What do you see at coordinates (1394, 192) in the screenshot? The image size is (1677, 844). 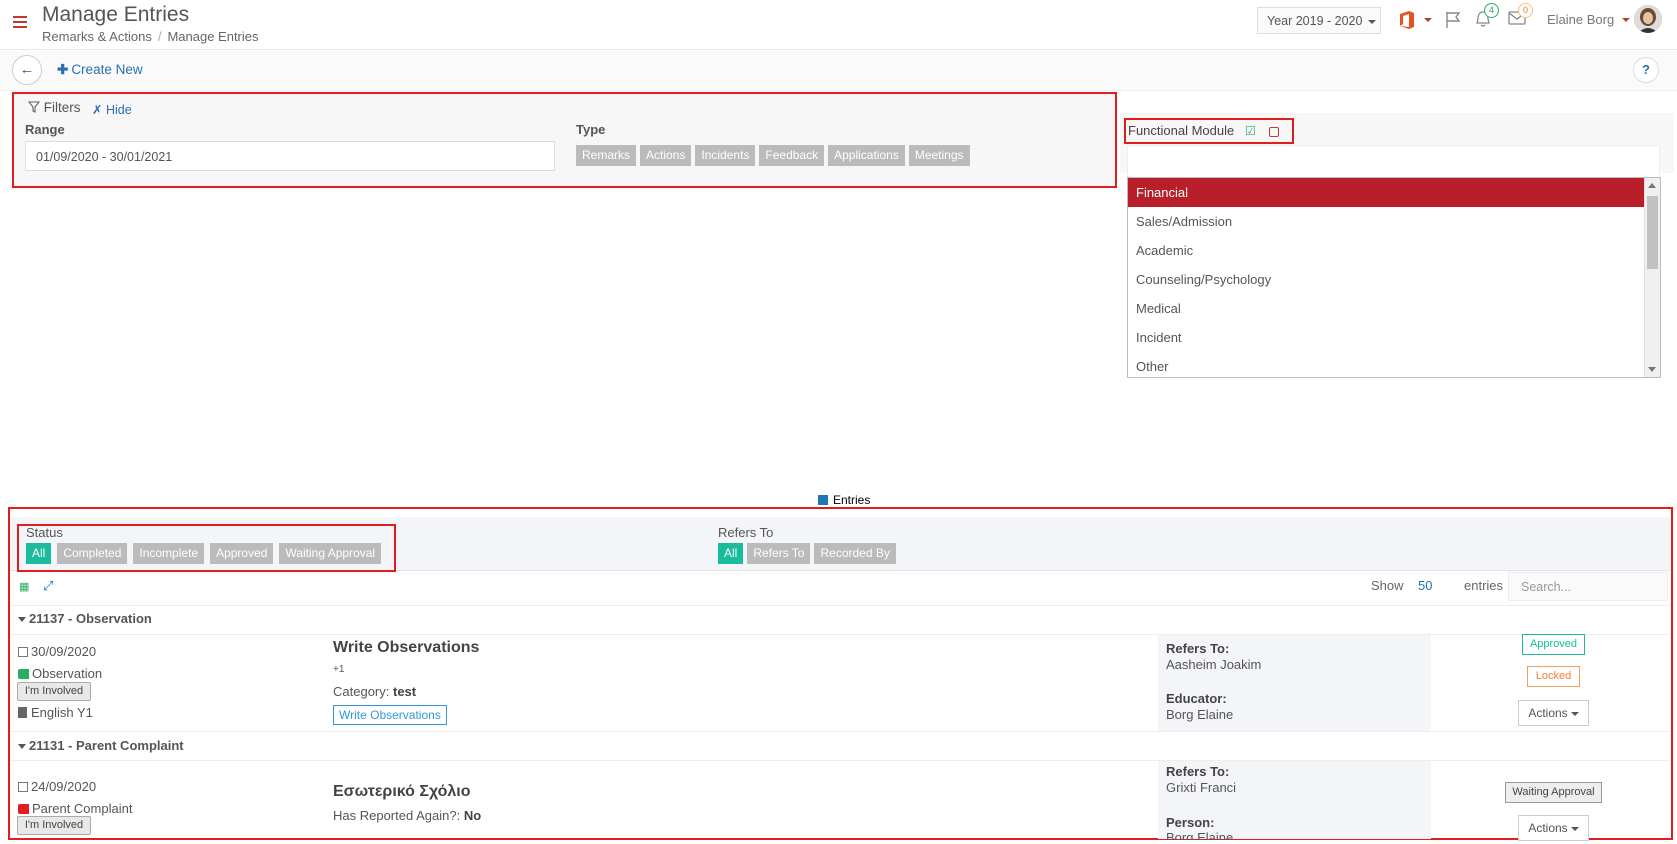 I see `dropdown-option: Financial` at bounding box center [1394, 192].